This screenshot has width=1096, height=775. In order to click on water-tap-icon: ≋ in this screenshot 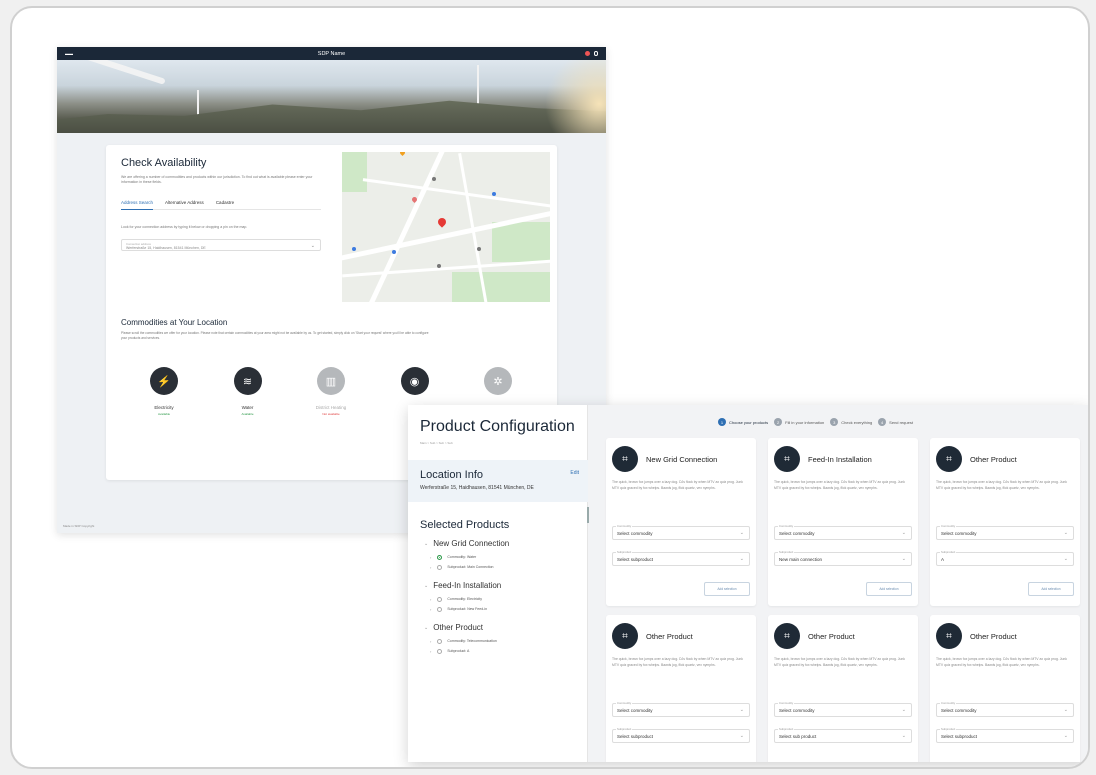, I will do `click(247, 381)`.